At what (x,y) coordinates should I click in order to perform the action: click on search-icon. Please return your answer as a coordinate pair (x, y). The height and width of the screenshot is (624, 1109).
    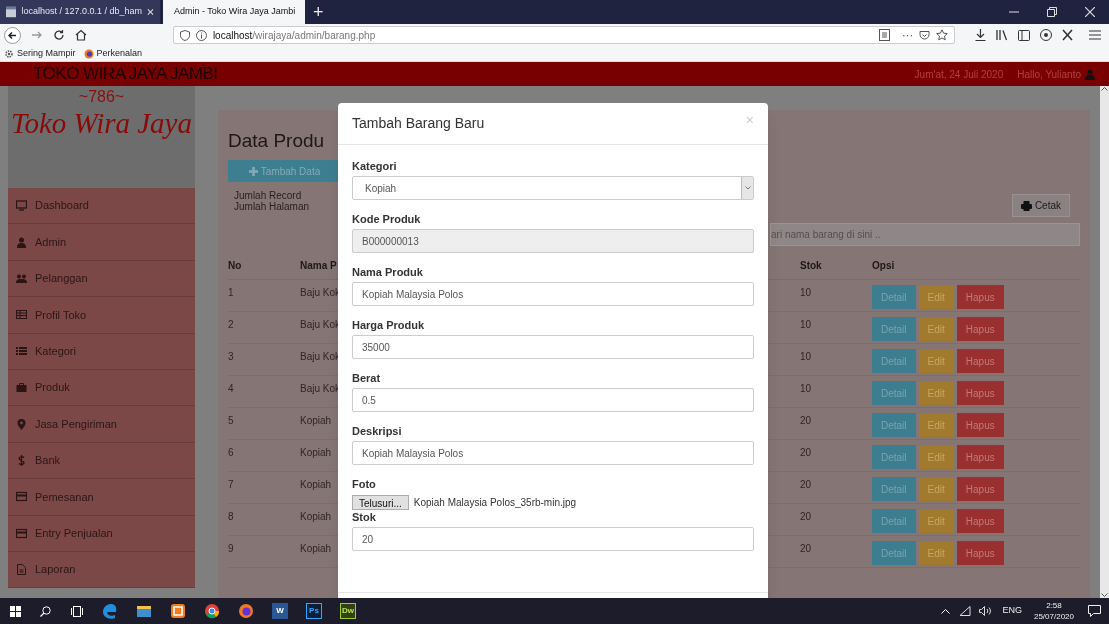
    Looking at the image, I should click on (45, 611).